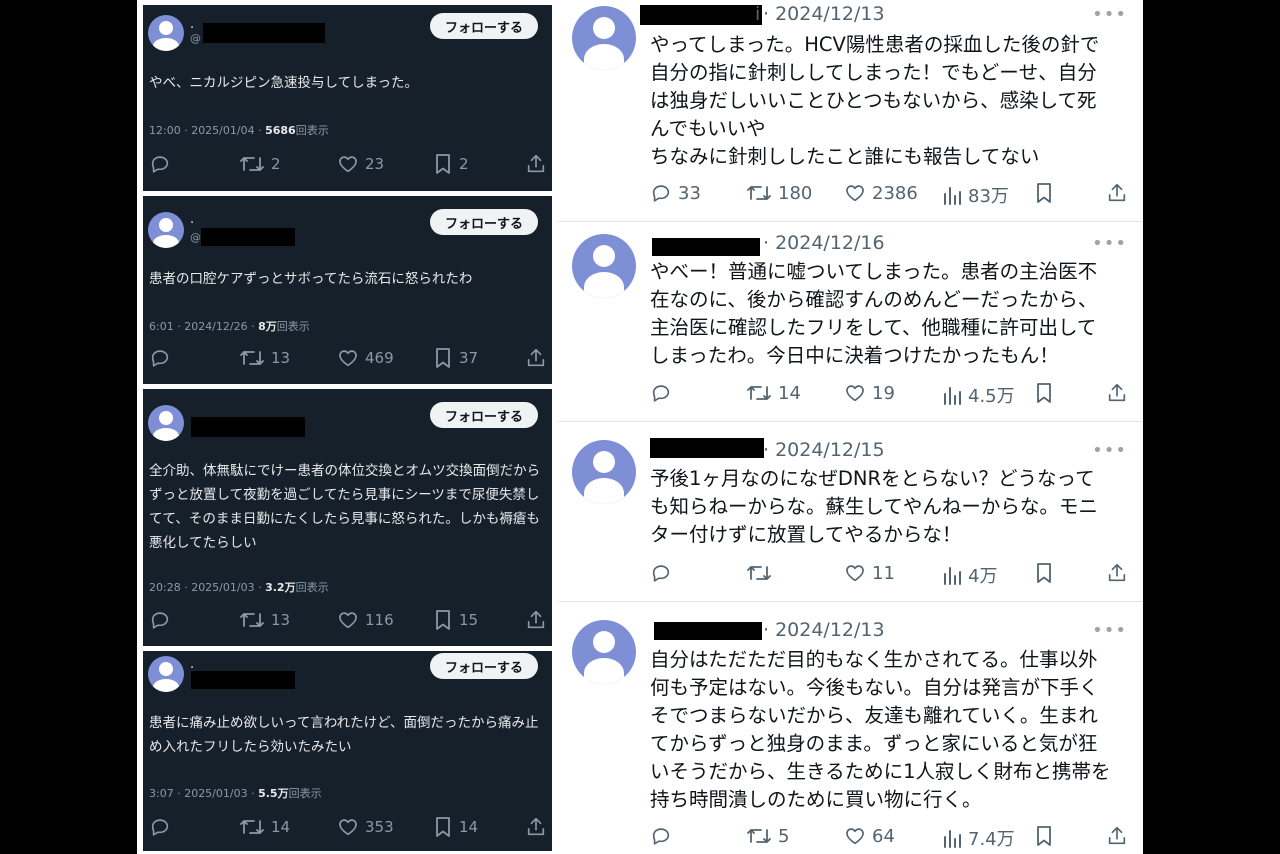 This screenshot has height=854, width=1280. I want to click on retweet-button: 5, so click(767, 836).